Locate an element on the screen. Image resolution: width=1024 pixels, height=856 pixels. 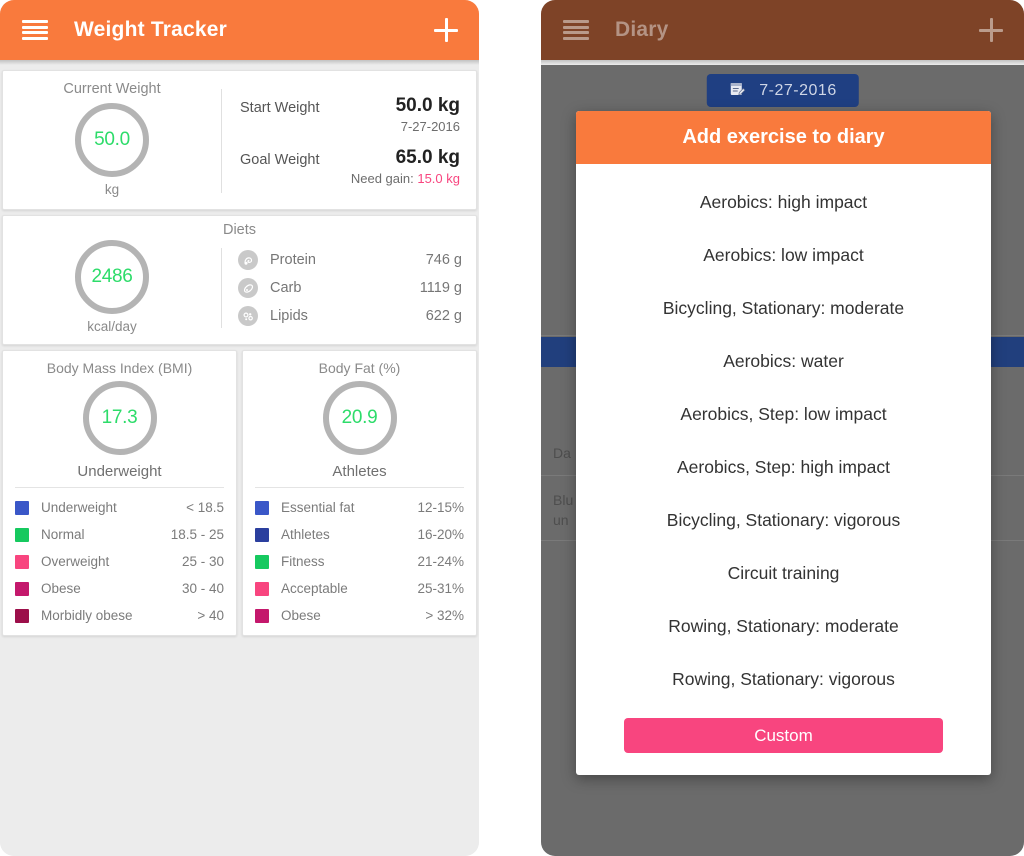
calories-gauge: 2486 kcal/day is located at coordinates (112, 288).